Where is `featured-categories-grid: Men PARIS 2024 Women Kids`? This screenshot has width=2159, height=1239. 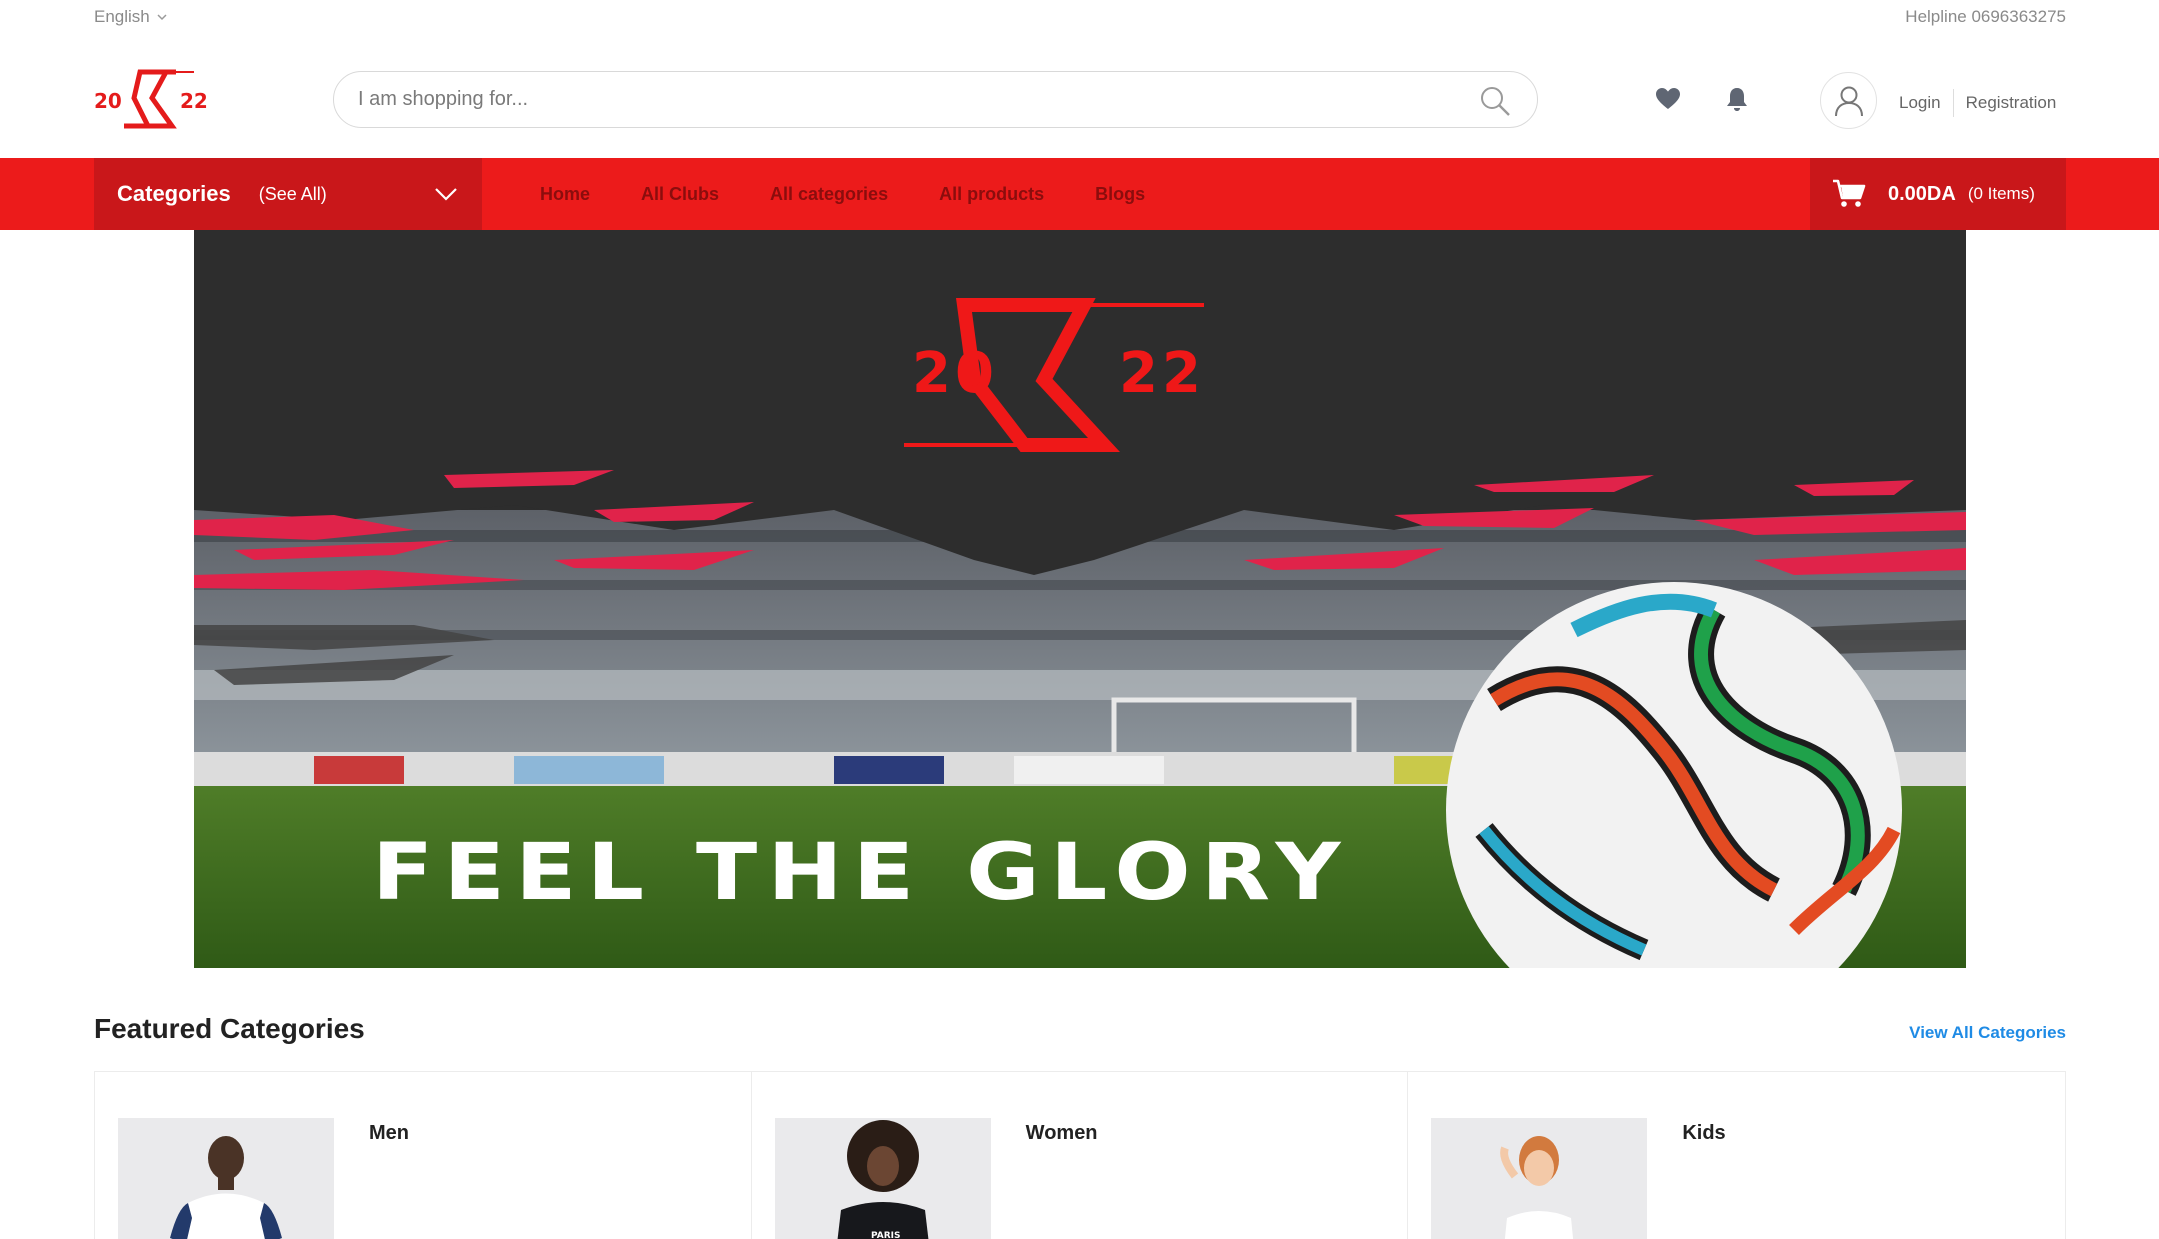 featured-categories-grid: Men PARIS 2024 Women Kids is located at coordinates (1080, 1155).